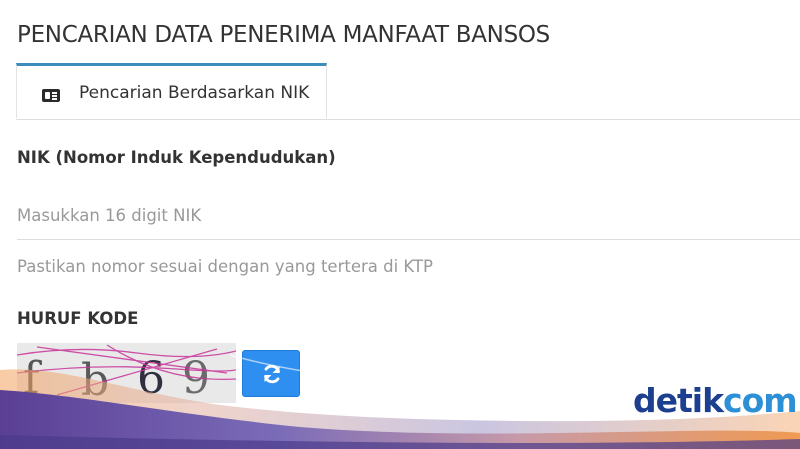  Describe the element at coordinates (51, 95) in the screenshot. I see `id-card-icon` at that location.